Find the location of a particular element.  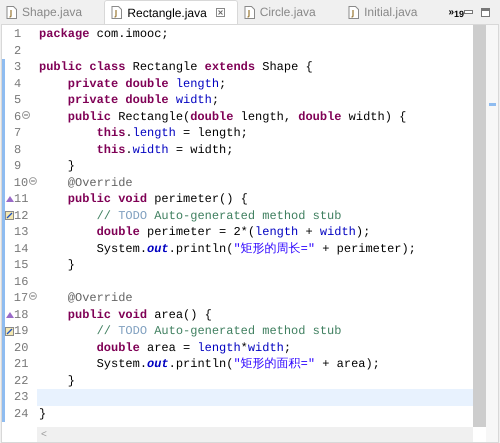

line-number: 3 is located at coordinates (18, 67).